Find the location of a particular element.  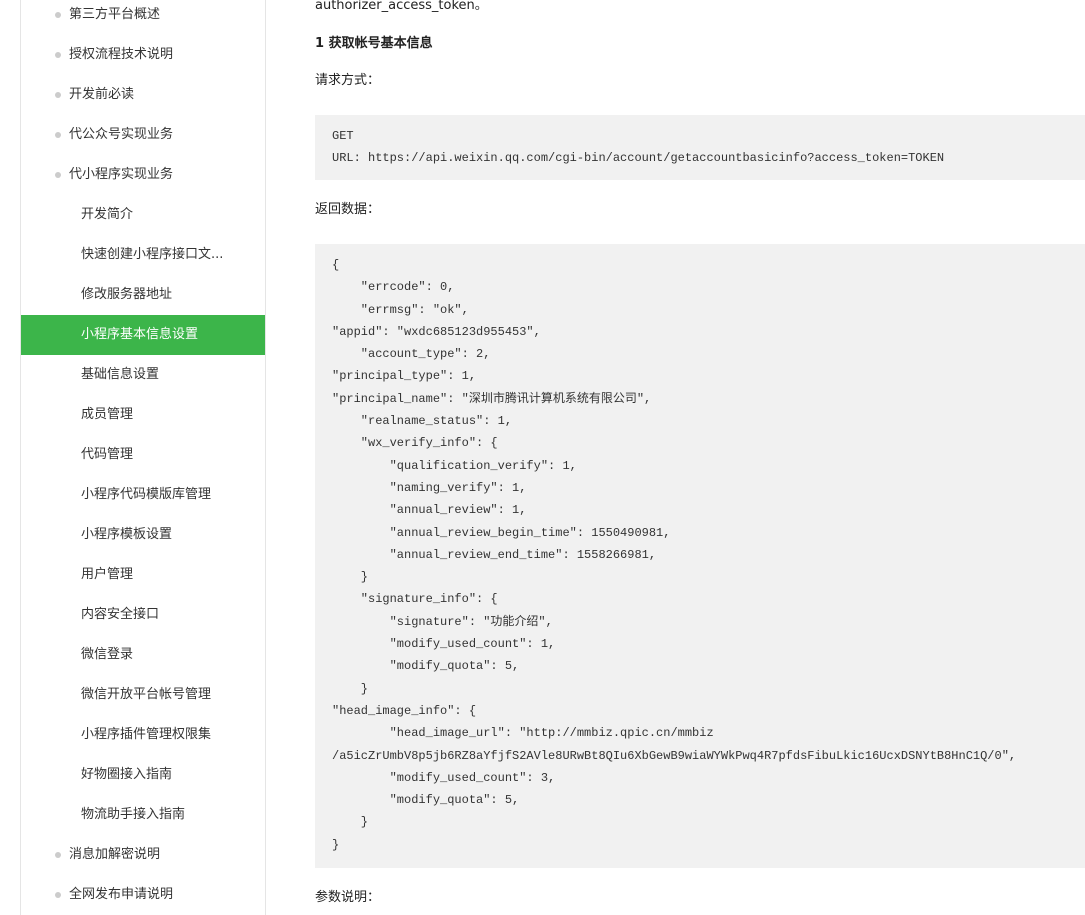

code-line: ″signature″: ″功能介绍″, is located at coordinates (442, 621).